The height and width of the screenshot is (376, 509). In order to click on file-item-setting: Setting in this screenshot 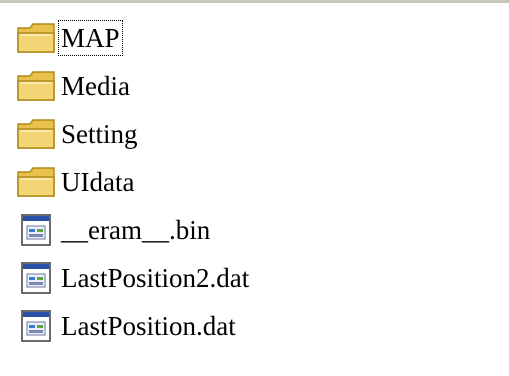, I will do `click(256, 134)`.